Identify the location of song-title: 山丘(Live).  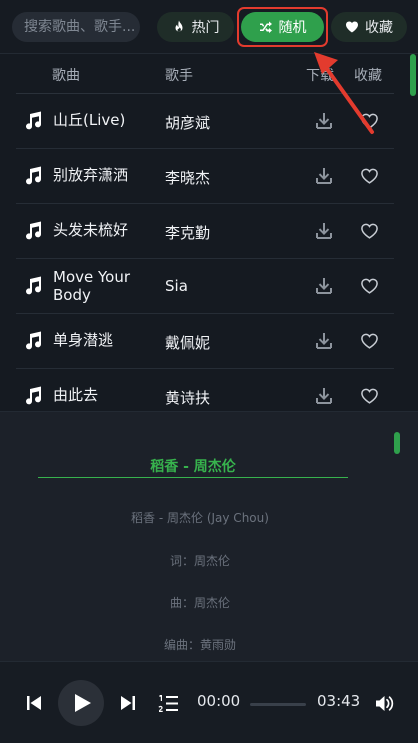
(103, 120).